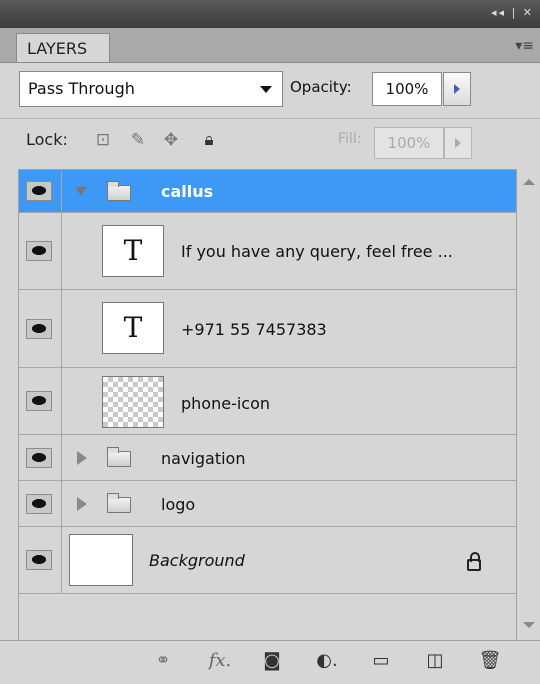  What do you see at coordinates (267, 504) in the screenshot?
I see `layer-row-logo: logo` at bounding box center [267, 504].